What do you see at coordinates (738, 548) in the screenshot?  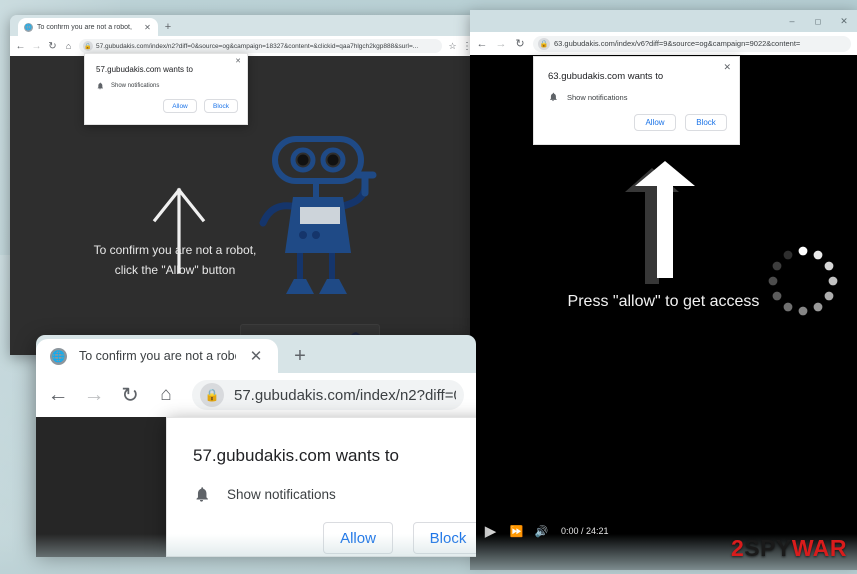 I see `watermark-part-1: 2` at bounding box center [738, 548].